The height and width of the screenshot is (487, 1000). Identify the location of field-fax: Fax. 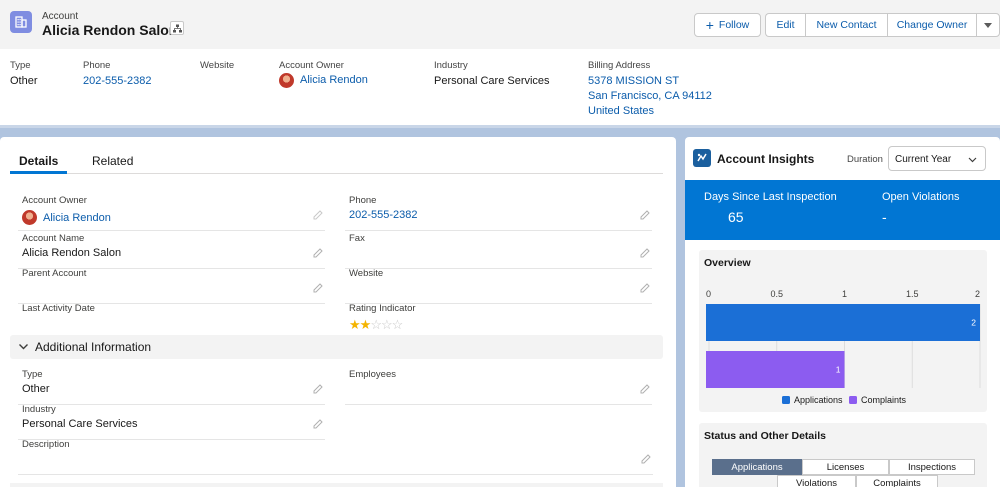
(498, 251).